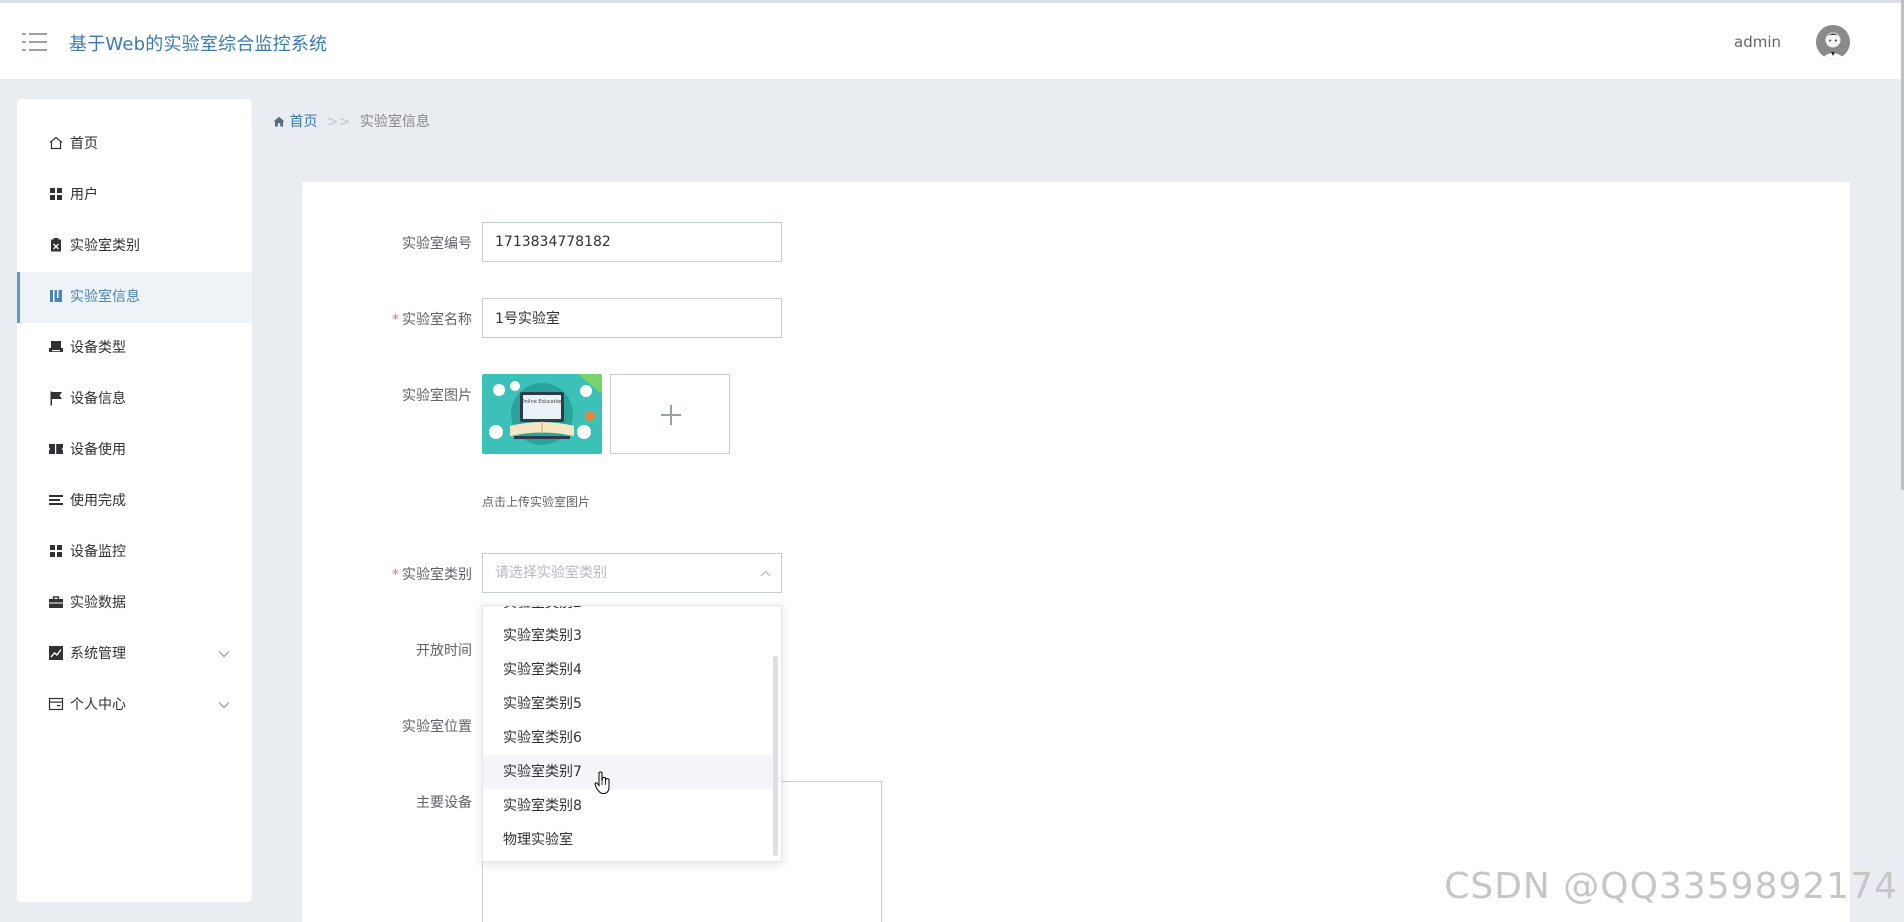 Image resolution: width=1904 pixels, height=922 pixels. Describe the element at coordinates (632, 318) in the screenshot. I see `lab-name-input` at that location.